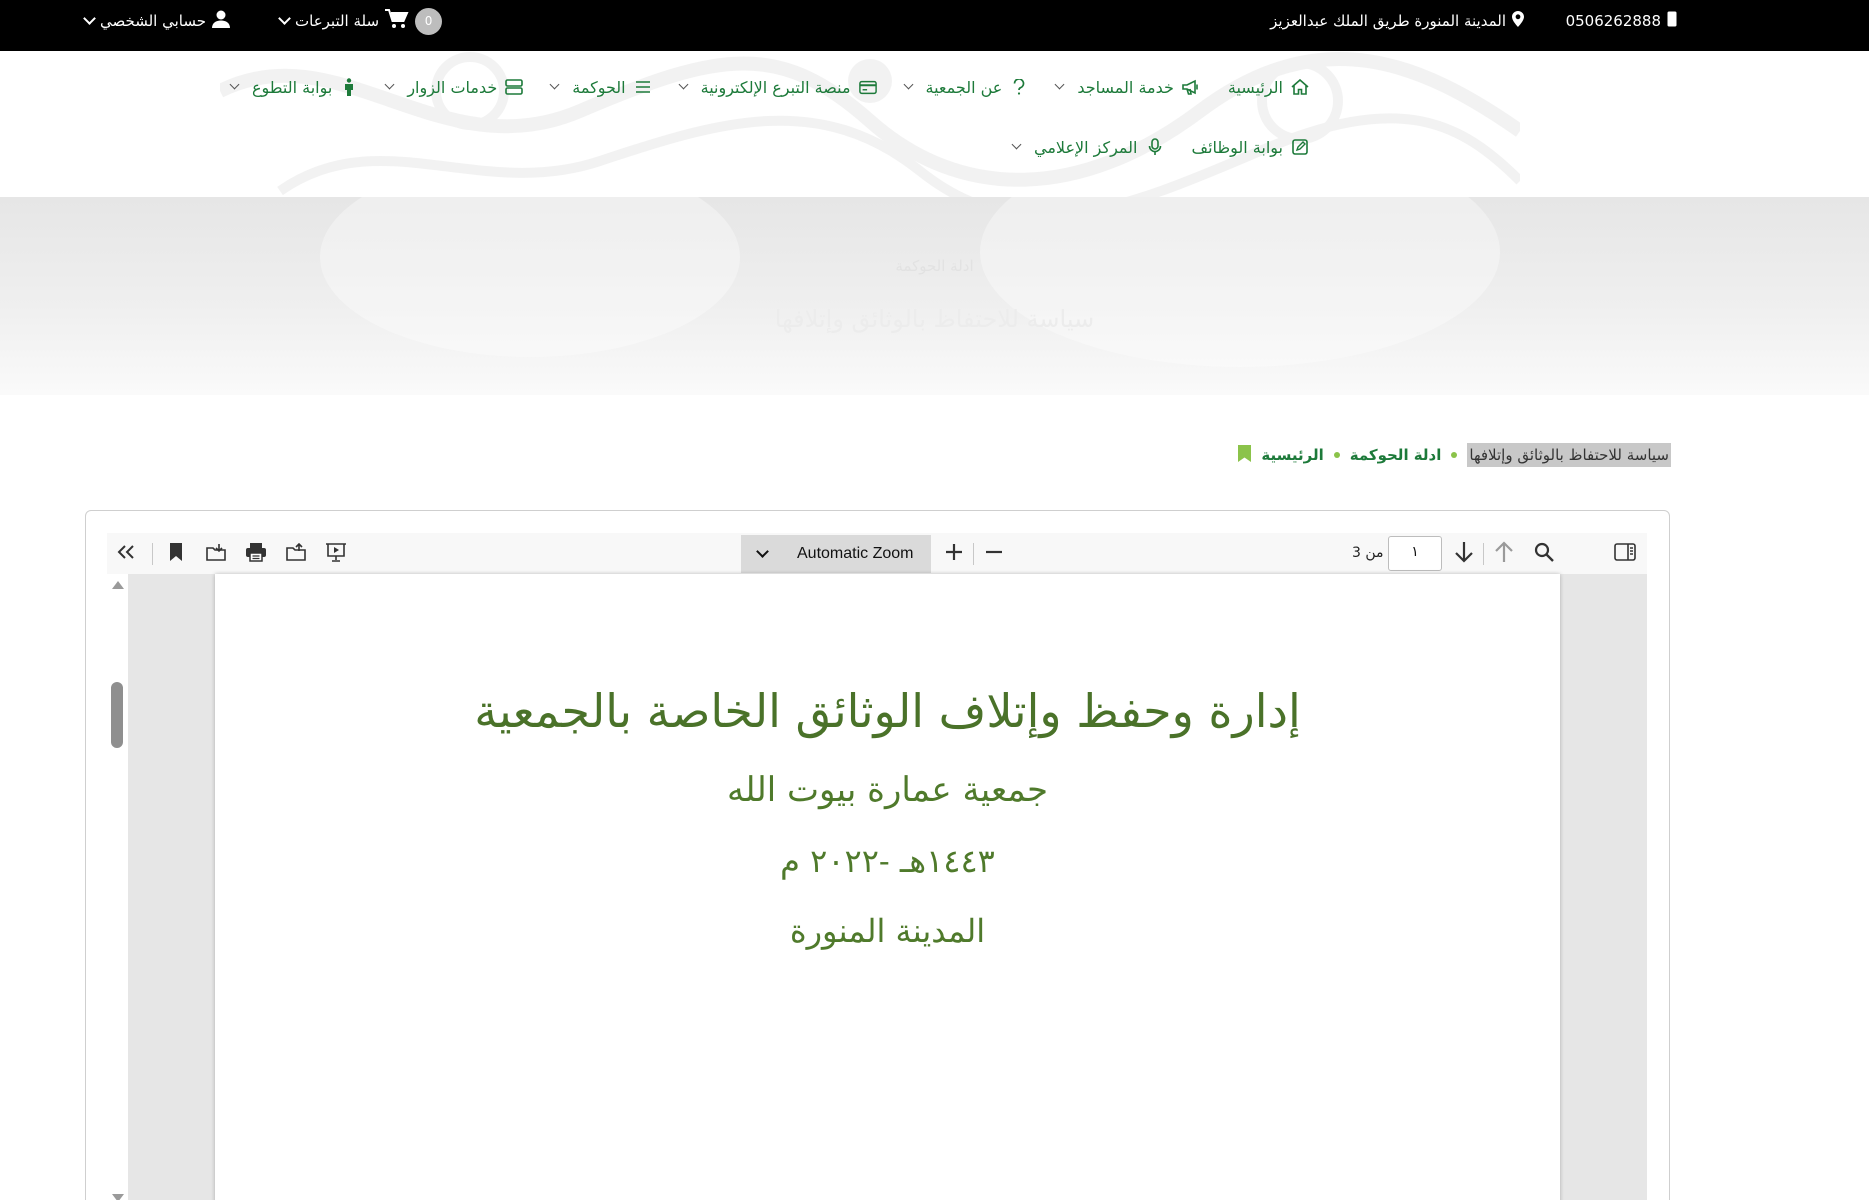  What do you see at coordinates (514, 87) in the screenshot?
I see `server-icon` at bounding box center [514, 87].